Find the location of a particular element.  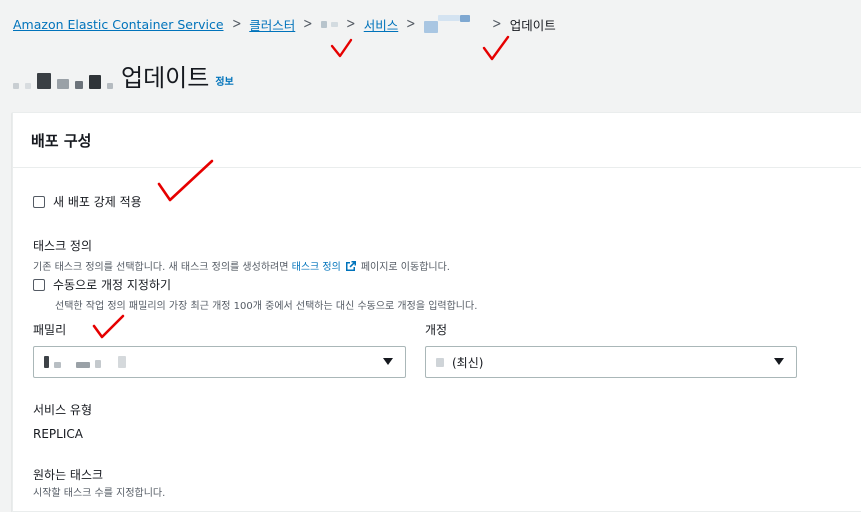

task-definition-label: 태스크 정의 is located at coordinates (63, 246).